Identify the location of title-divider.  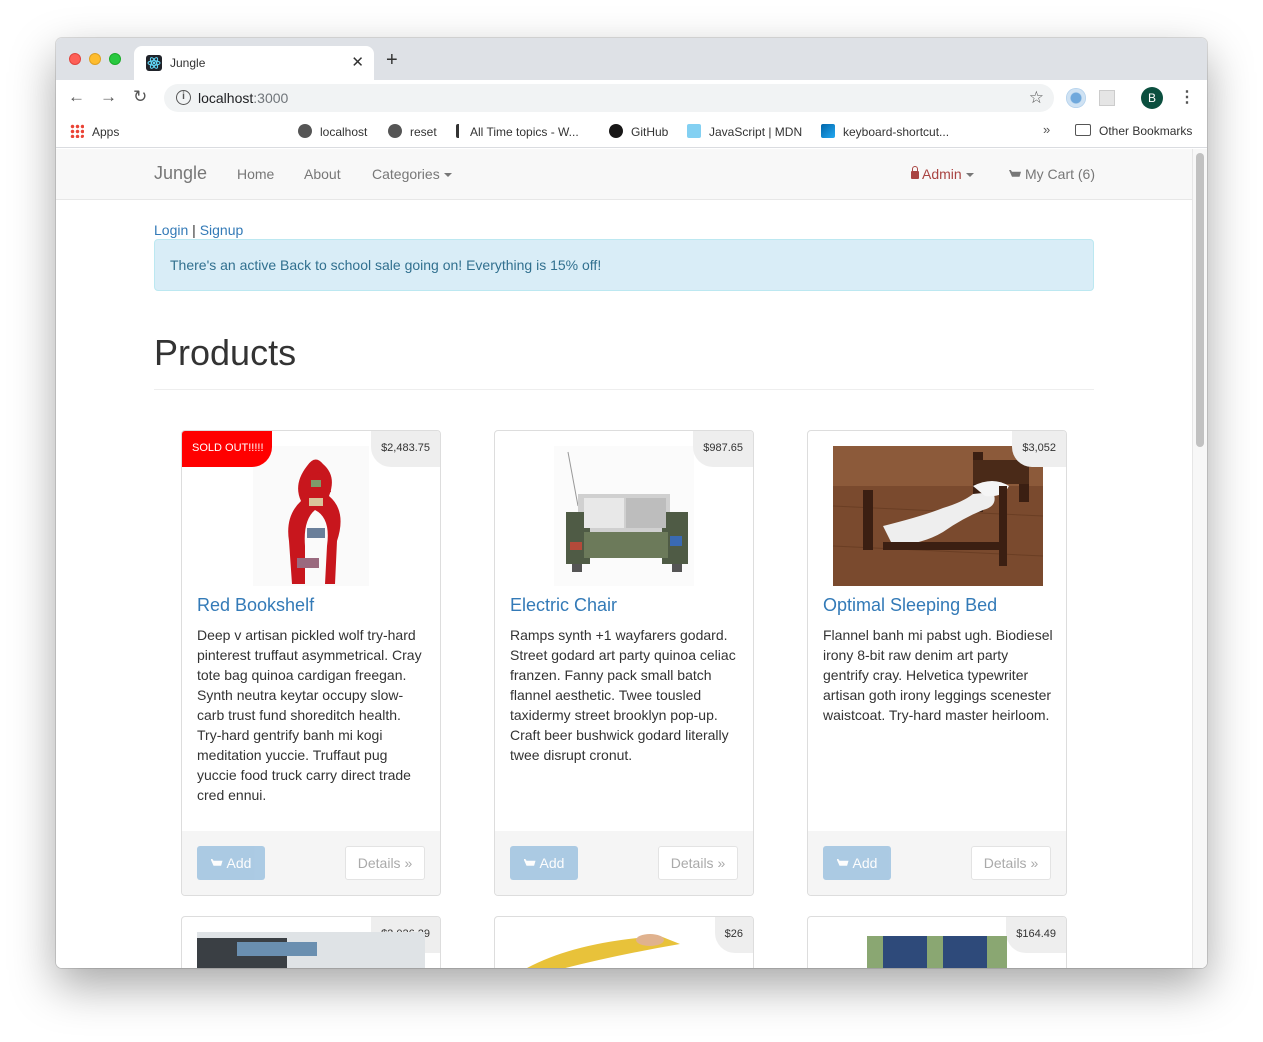
(624, 389).